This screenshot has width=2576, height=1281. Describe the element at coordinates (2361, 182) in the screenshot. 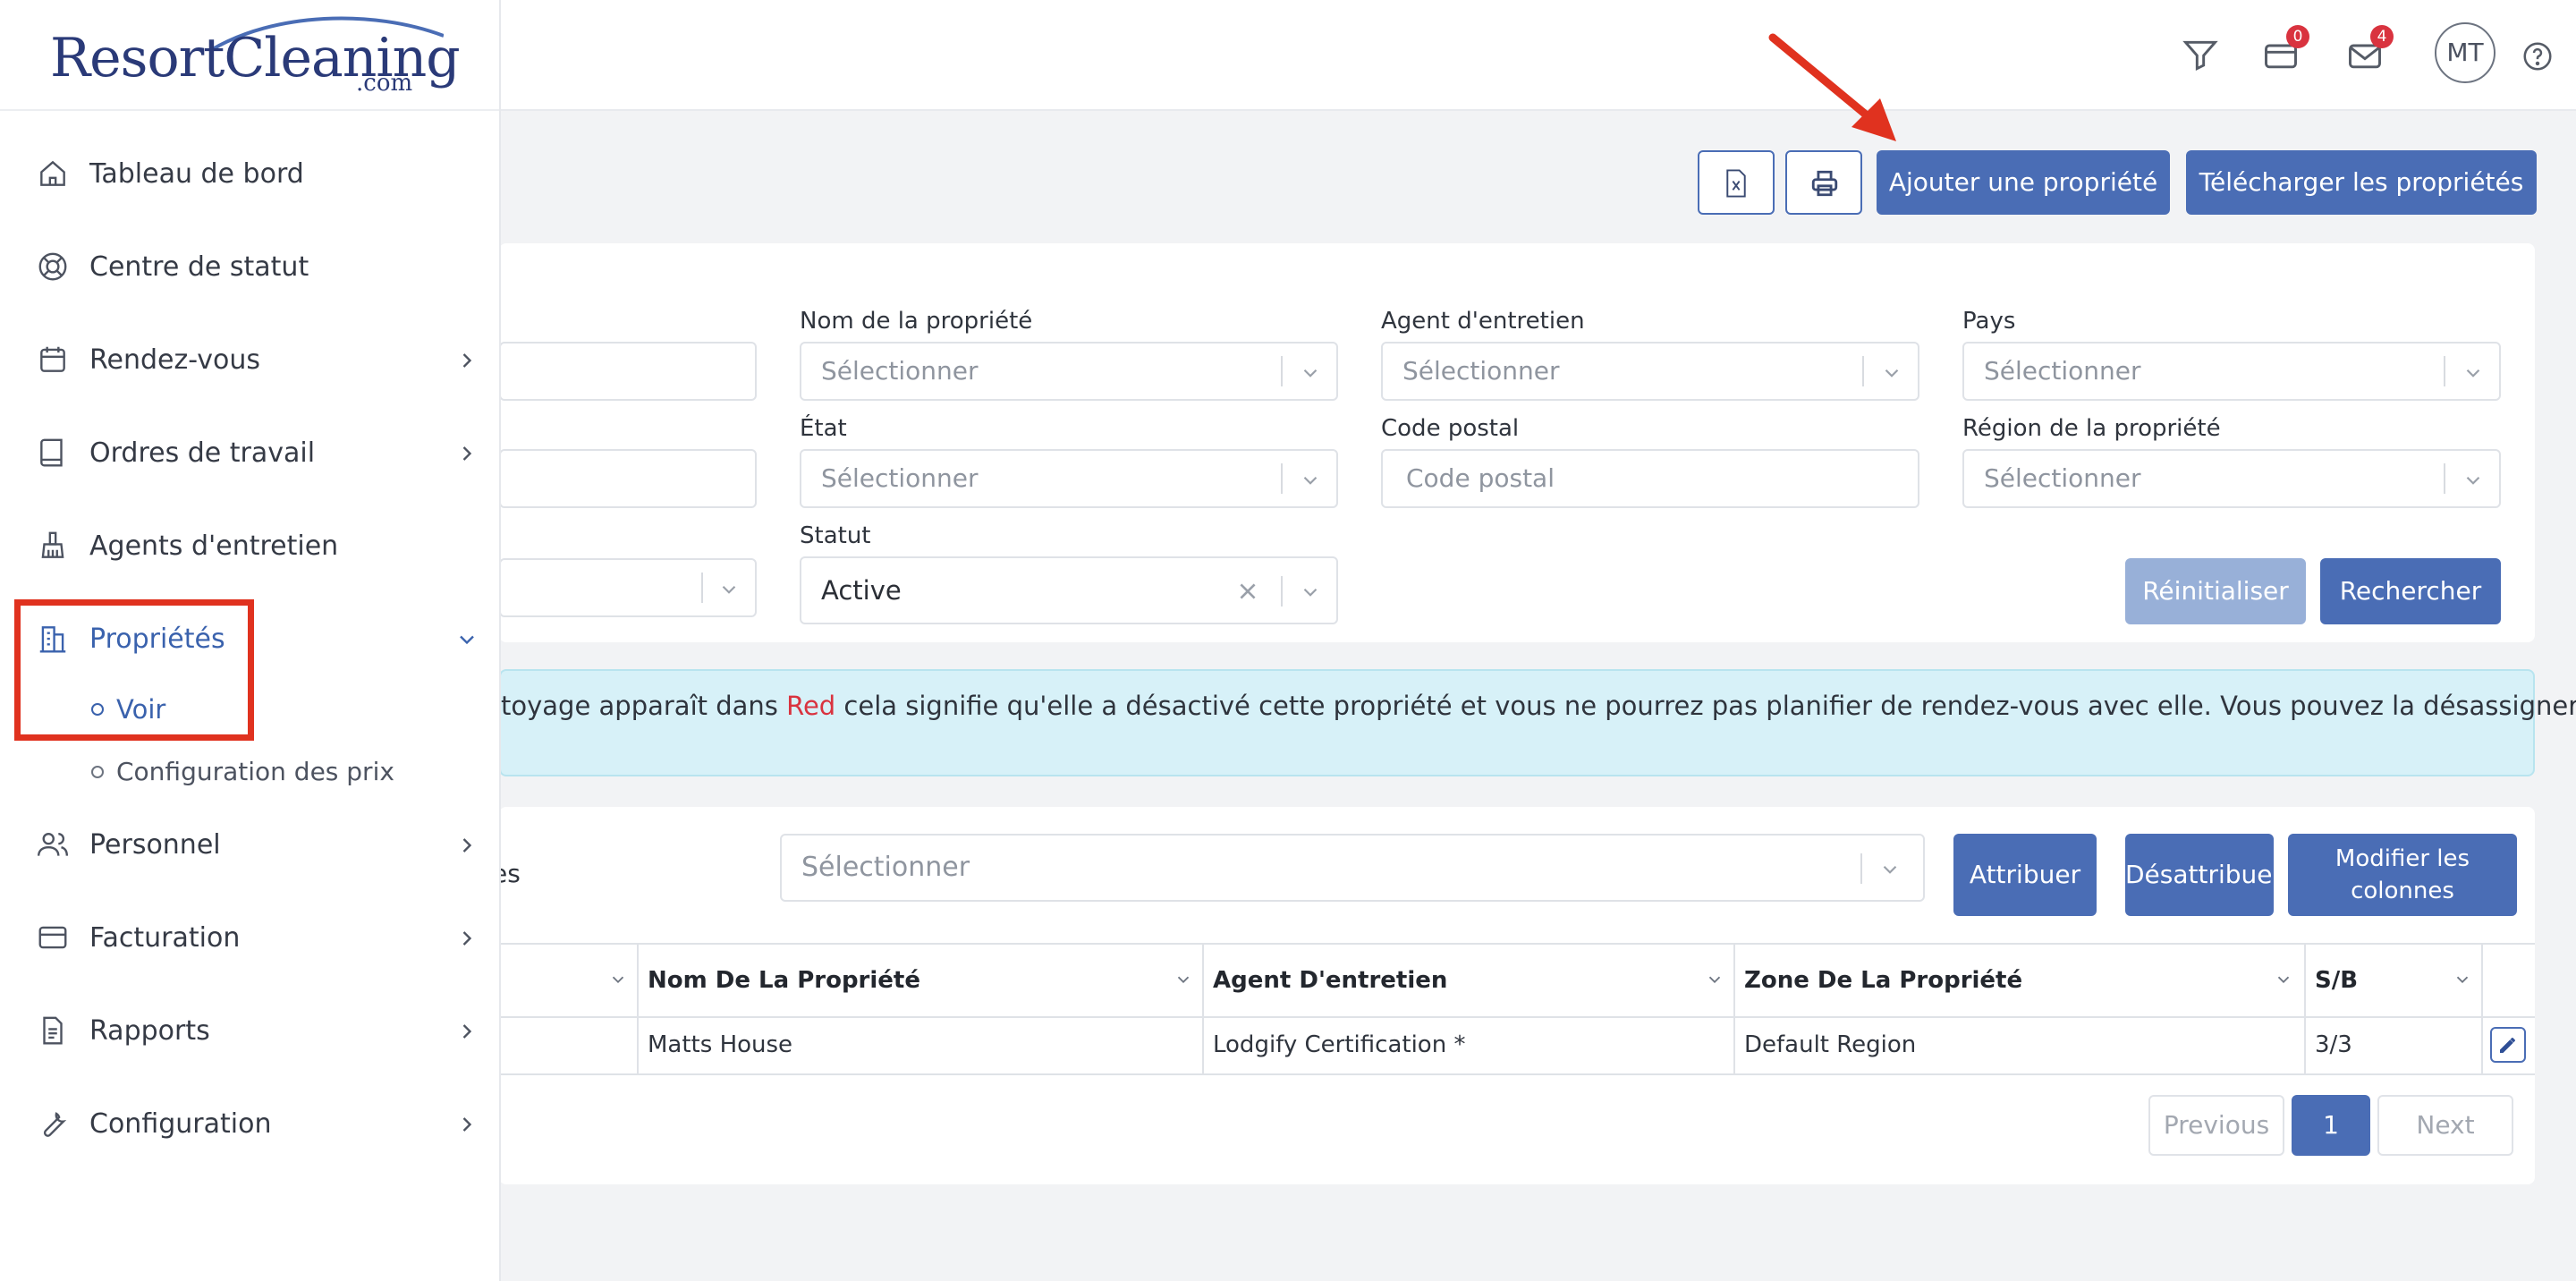

I see `download-properties-button: Télécharger les propriétés` at that location.